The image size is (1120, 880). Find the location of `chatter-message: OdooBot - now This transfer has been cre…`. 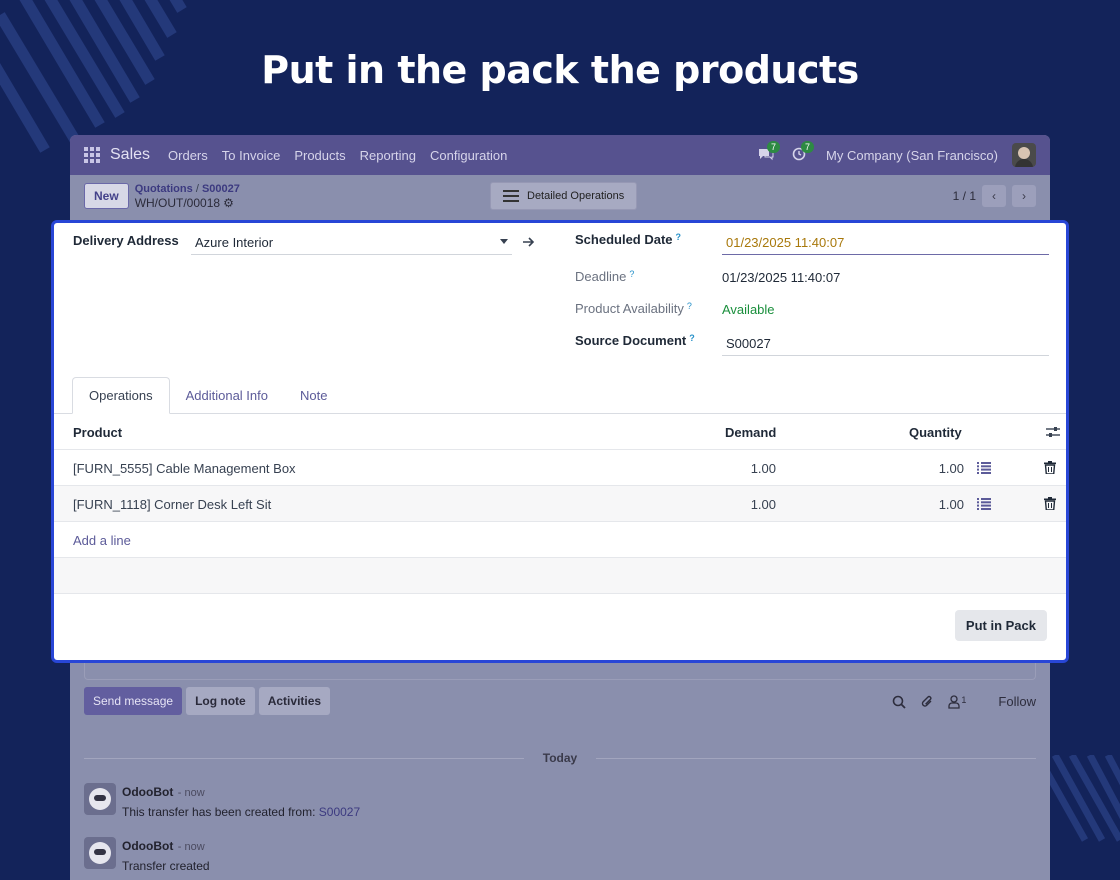

chatter-message: OdooBot - now This transfer has been cre… is located at coordinates (222, 801).